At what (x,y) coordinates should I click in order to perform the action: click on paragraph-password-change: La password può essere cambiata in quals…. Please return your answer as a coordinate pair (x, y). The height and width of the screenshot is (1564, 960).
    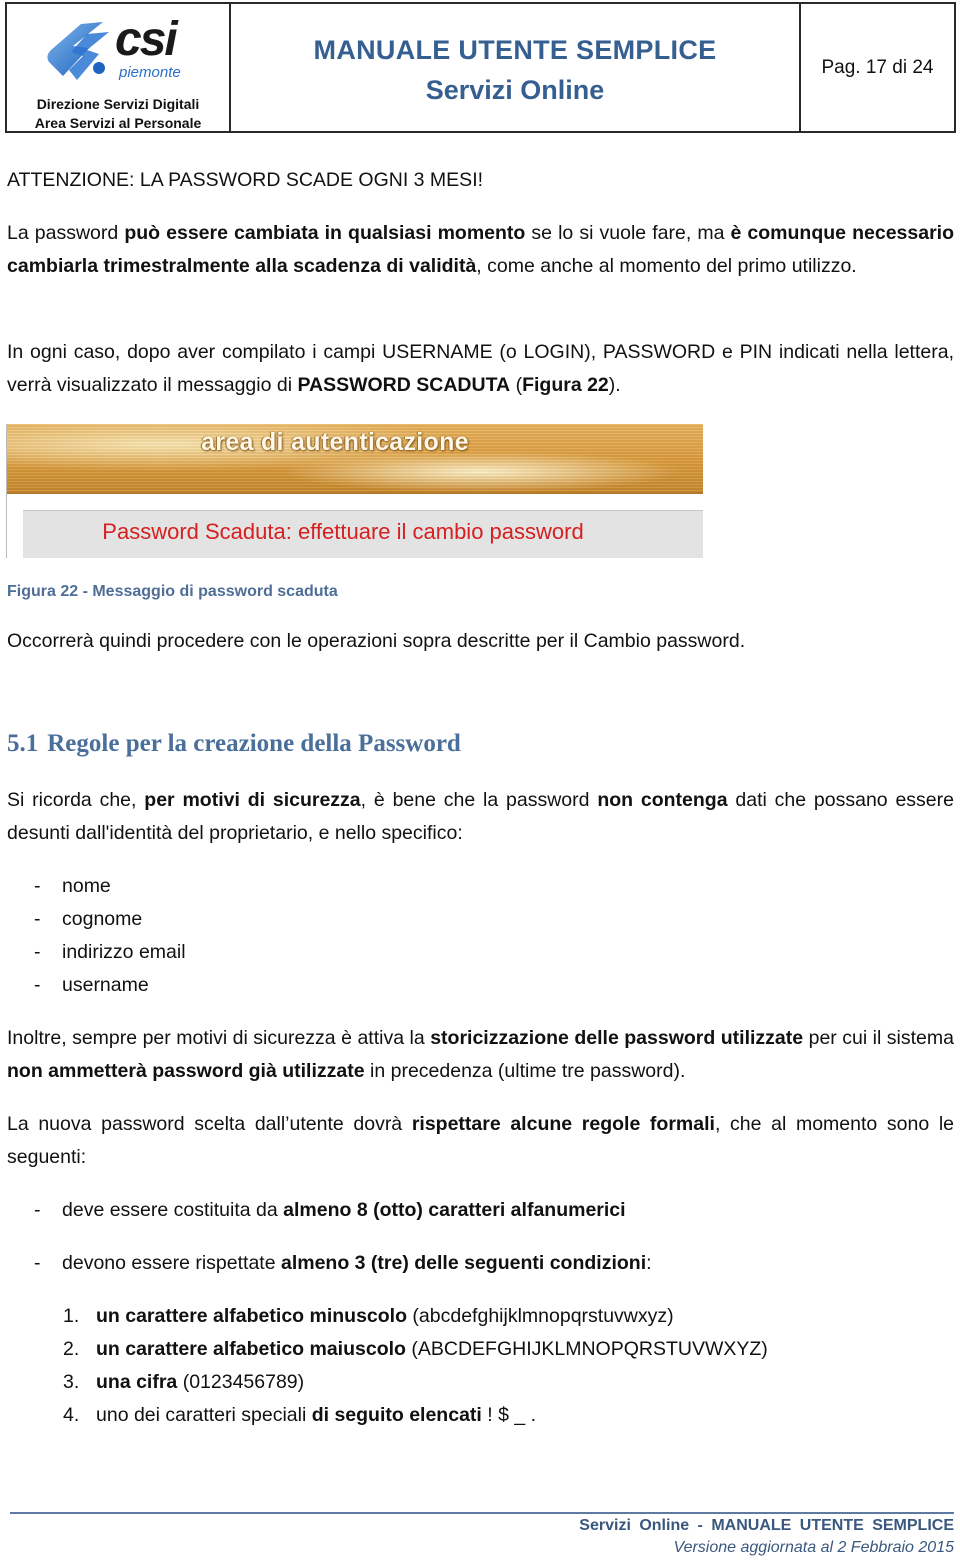
    Looking at the image, I should click on (480, 250).